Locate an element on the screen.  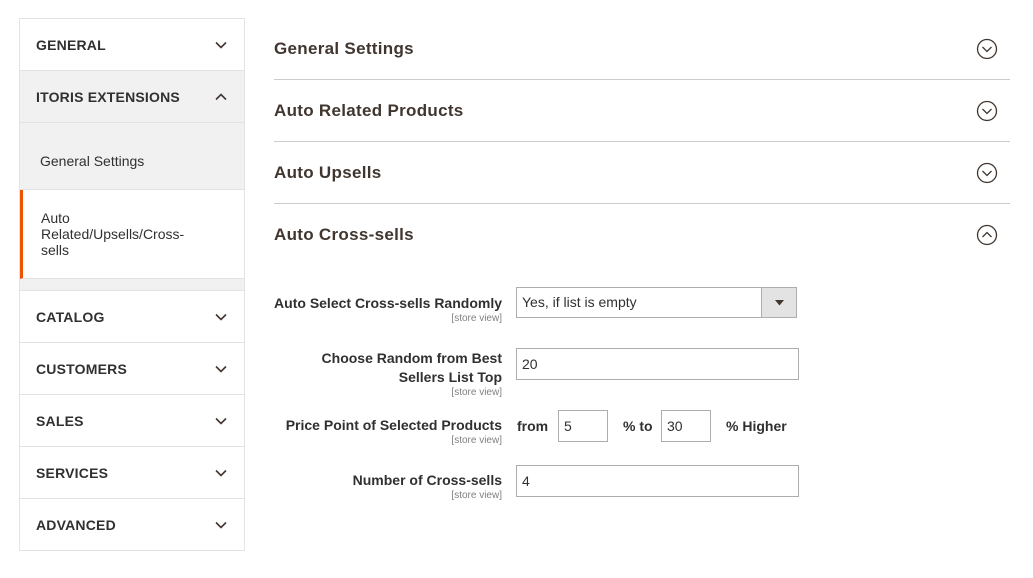
field-label-line1: Choose Random from Best is located at coordinates (411, 358).